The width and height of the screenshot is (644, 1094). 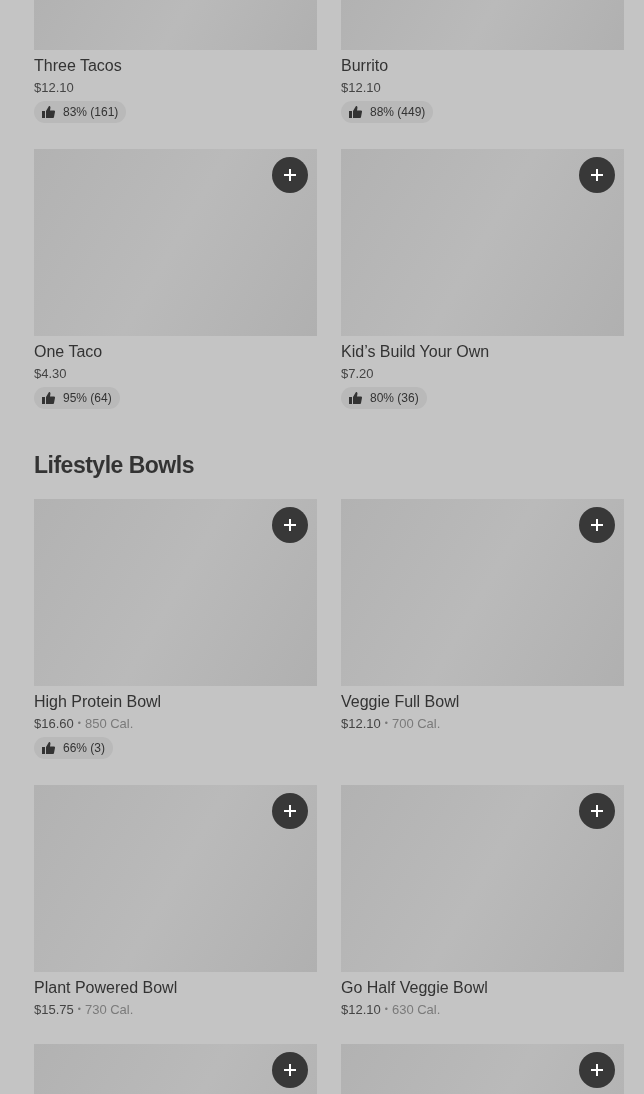 What do you see at coordinates (54, 723) in the screenshot?
I see `item-price: $16.60` at bounding box center [54, 723].